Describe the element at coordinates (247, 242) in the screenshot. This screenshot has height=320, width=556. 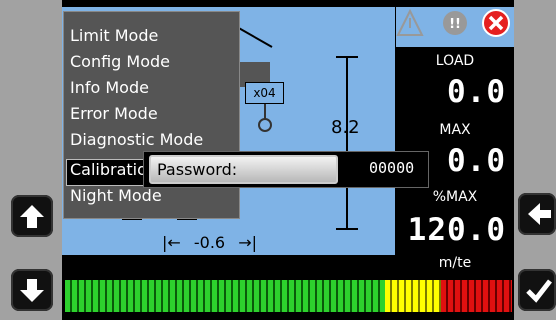
I see `radius-right-arrow-icon: →|` at that location.